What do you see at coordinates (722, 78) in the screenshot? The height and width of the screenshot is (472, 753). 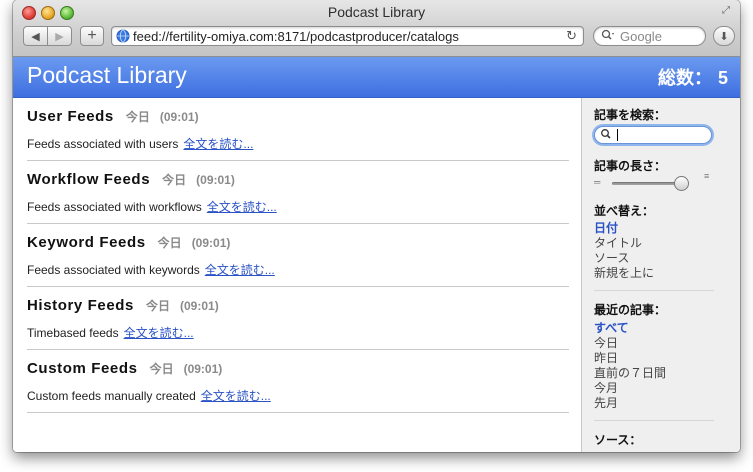 I see `total-value: 5` at bounding box center [722, 78].